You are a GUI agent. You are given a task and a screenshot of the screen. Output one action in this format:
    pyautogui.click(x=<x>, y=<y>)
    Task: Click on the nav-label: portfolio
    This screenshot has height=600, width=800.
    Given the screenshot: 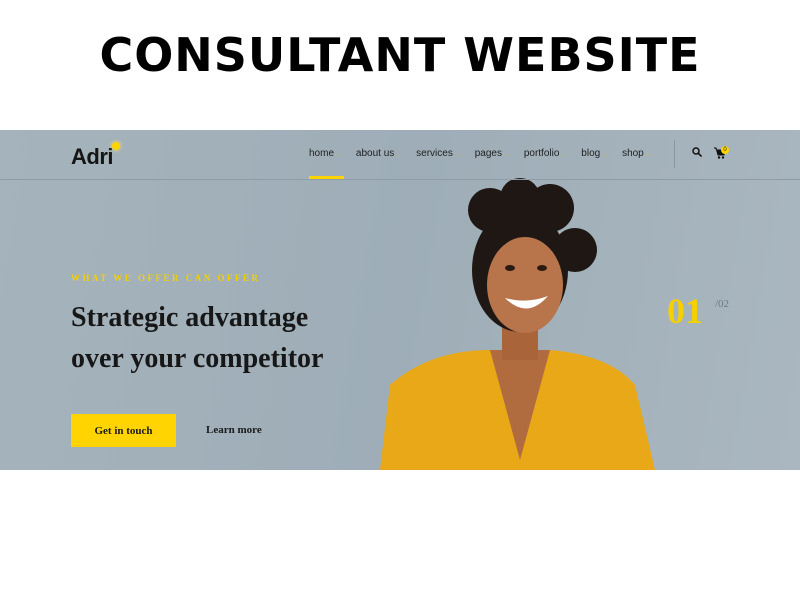 What is the action you would take?
    pyautogui.click(x=541, y=153)
    